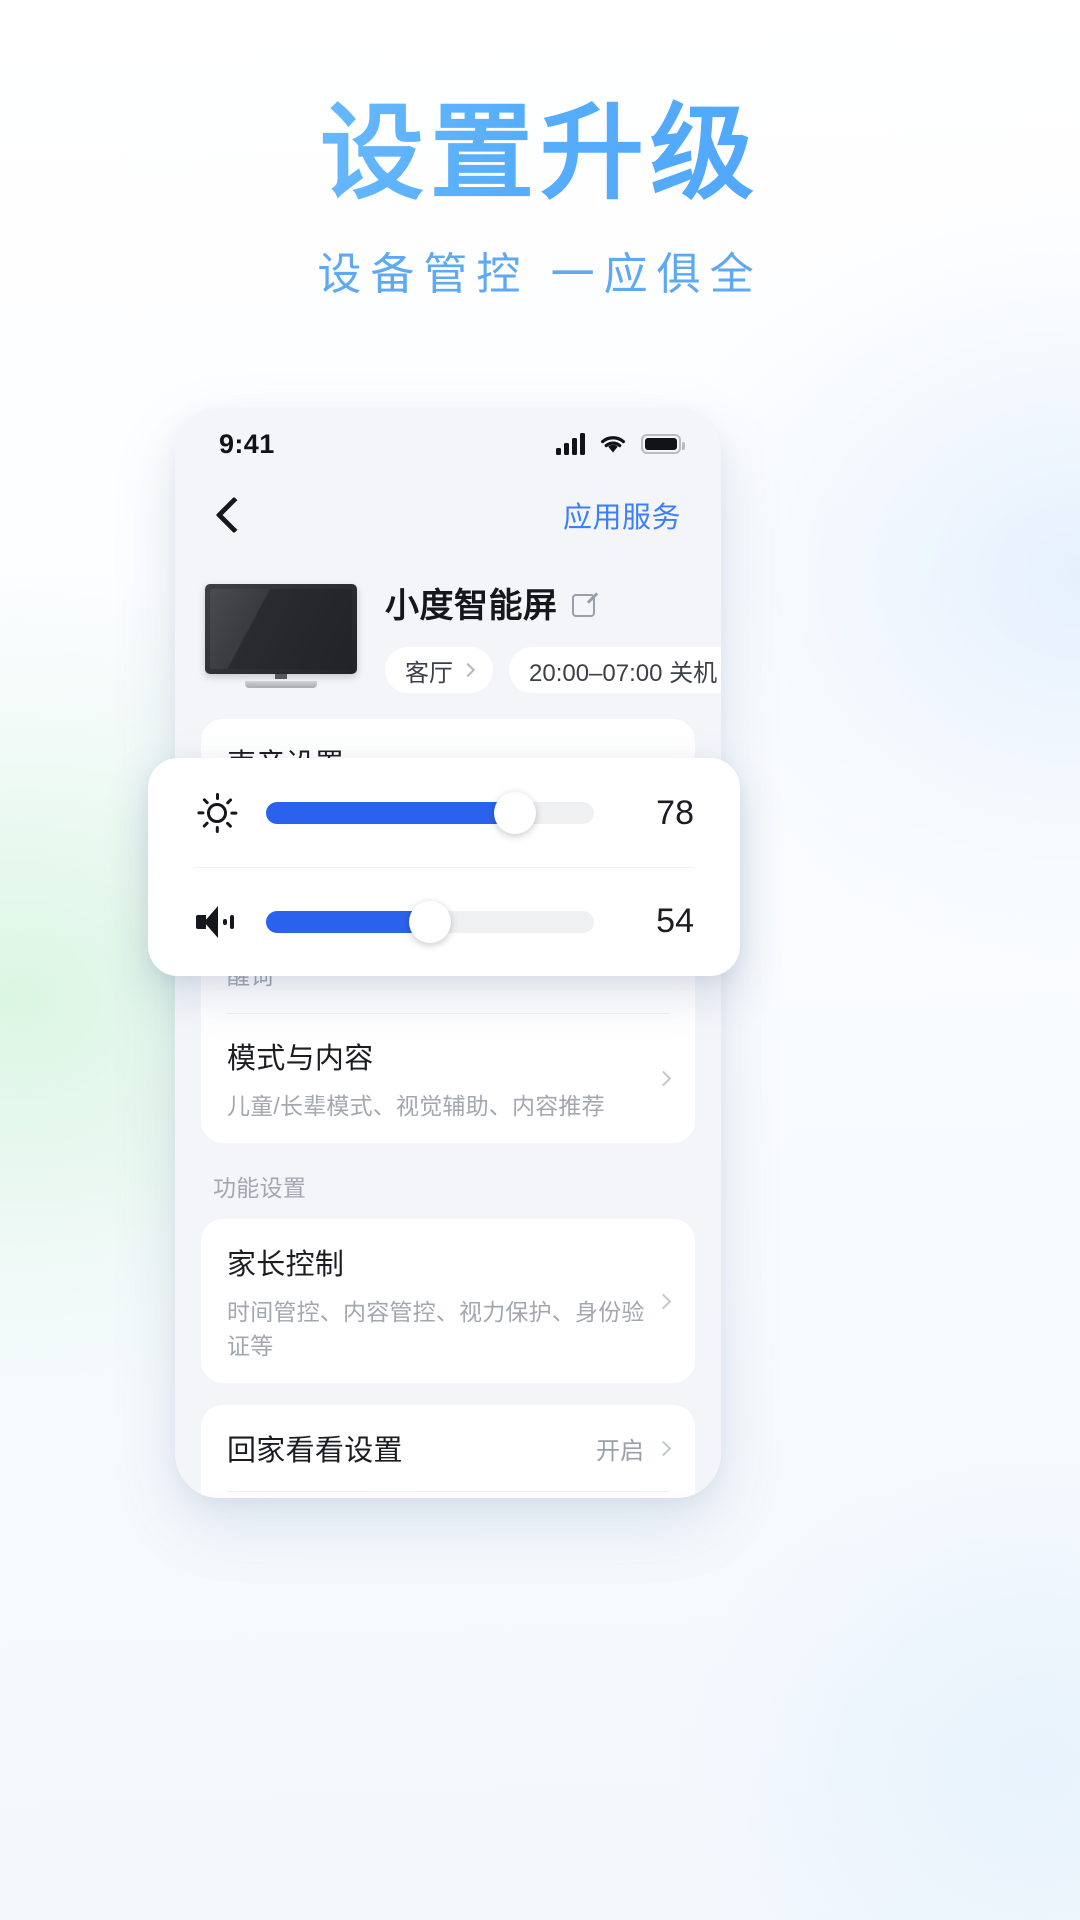 The height and width of the screenshot is (1920, 1080). I want to click on quick-control-card: 78 54, so click(444, 867).